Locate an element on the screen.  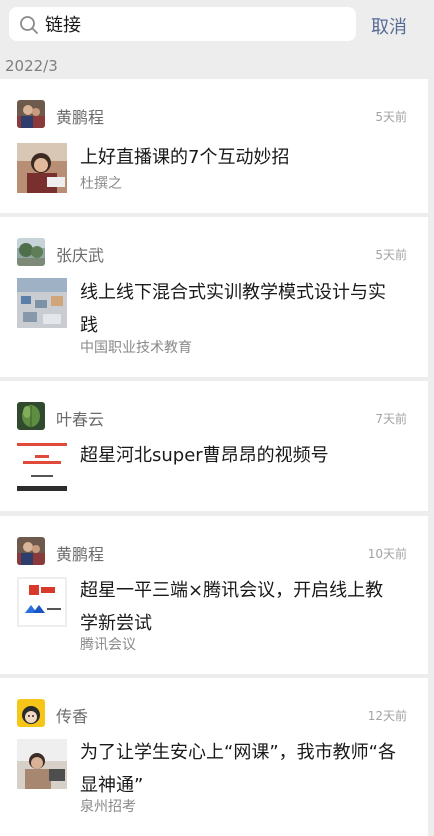
article-title: 为了让学生安心上“网课”，我市教师“各显神通” is located at coordinates (238, 769).